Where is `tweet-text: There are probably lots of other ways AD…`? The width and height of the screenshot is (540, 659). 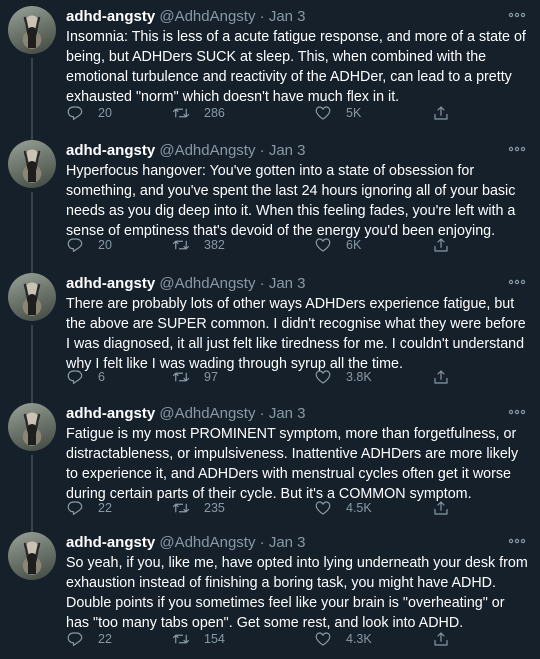
tweet-text: There are probably lots of other ways AD… is located at coordinates (296, 334).